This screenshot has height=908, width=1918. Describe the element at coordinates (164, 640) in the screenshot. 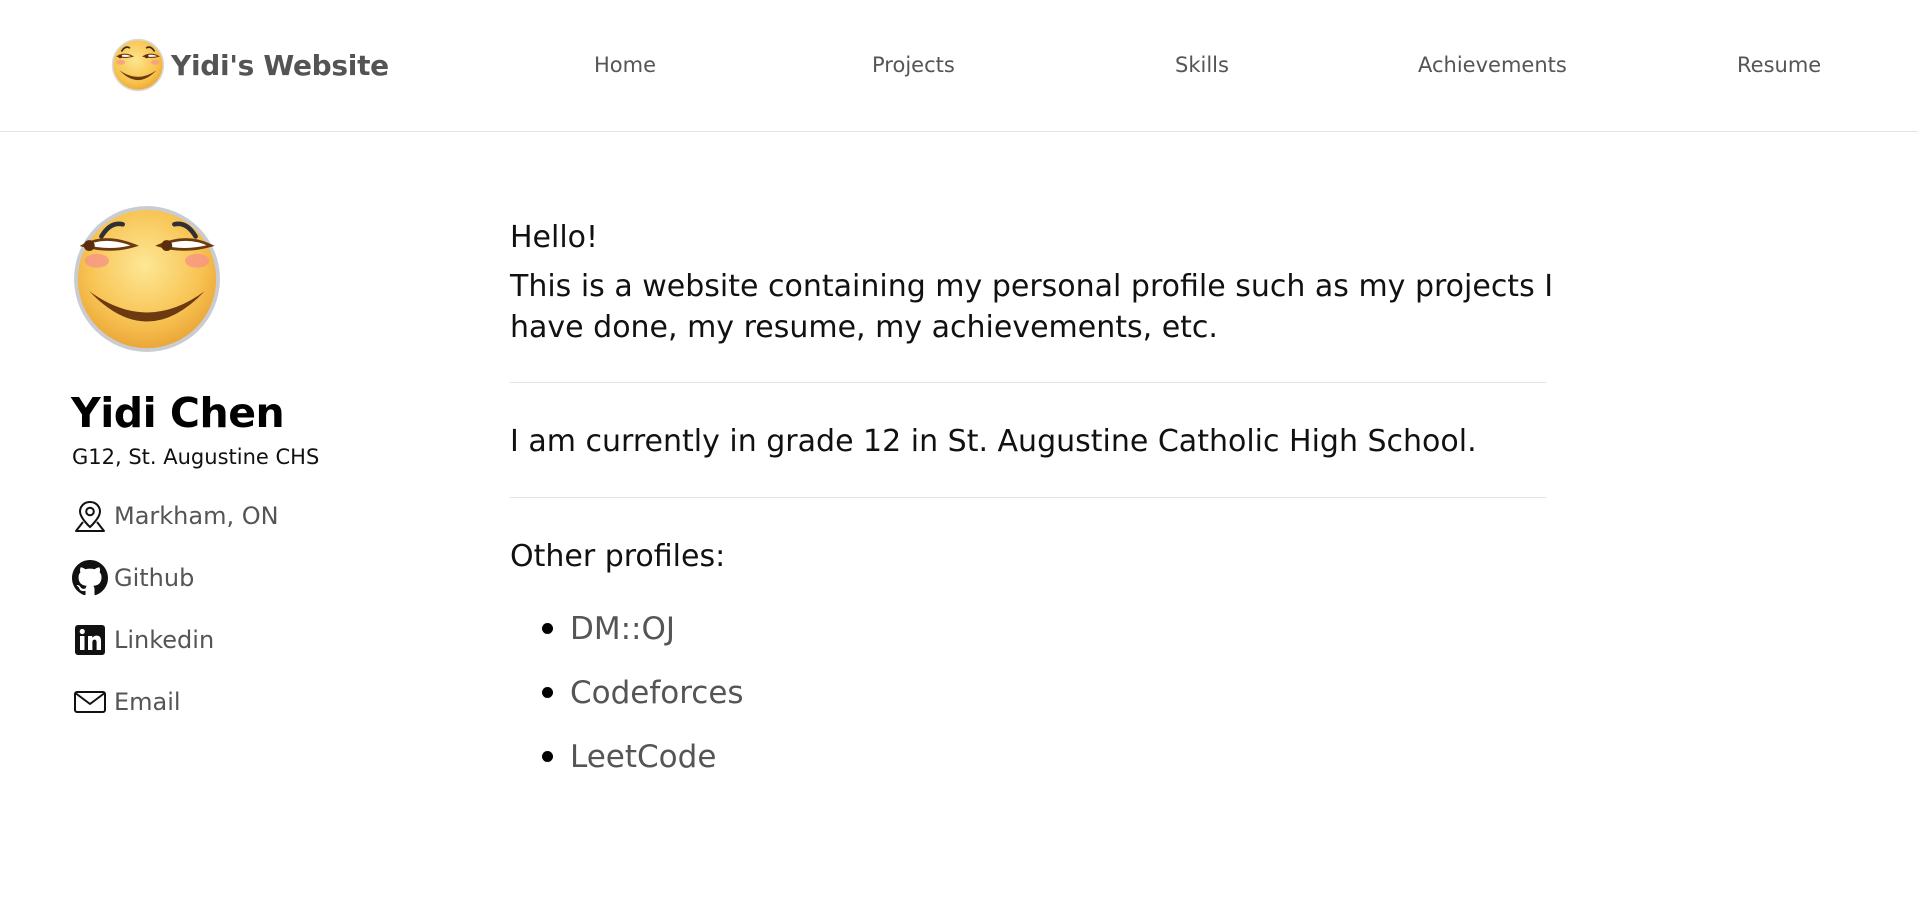

I see `linkedin-label: Linkedin` at that location.